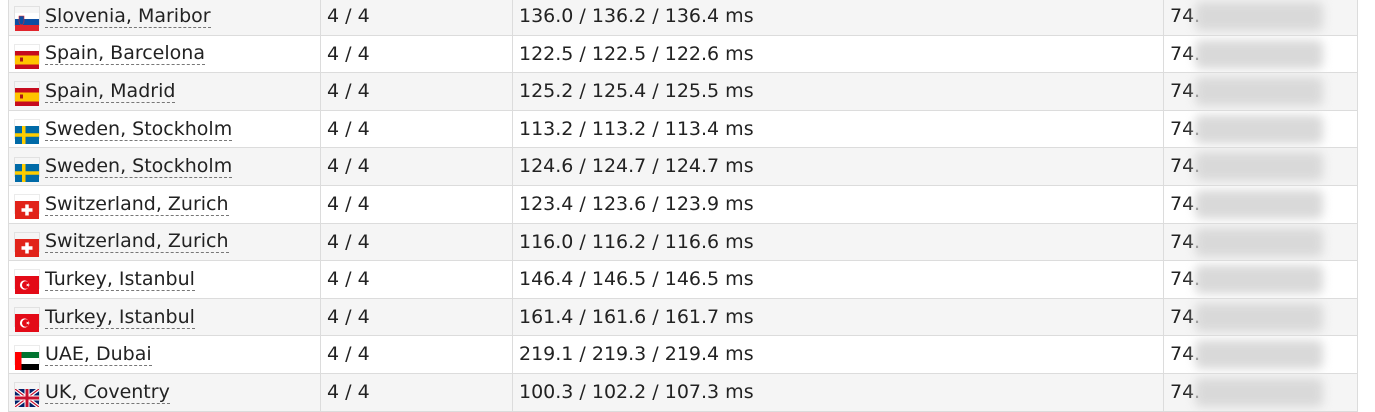  What do you see at coordinates (838, 129) in the screenshot?
I see `rtt-cell: 113.2 / 113.2 / 113.4 ms` at bounding box center [838, 129].